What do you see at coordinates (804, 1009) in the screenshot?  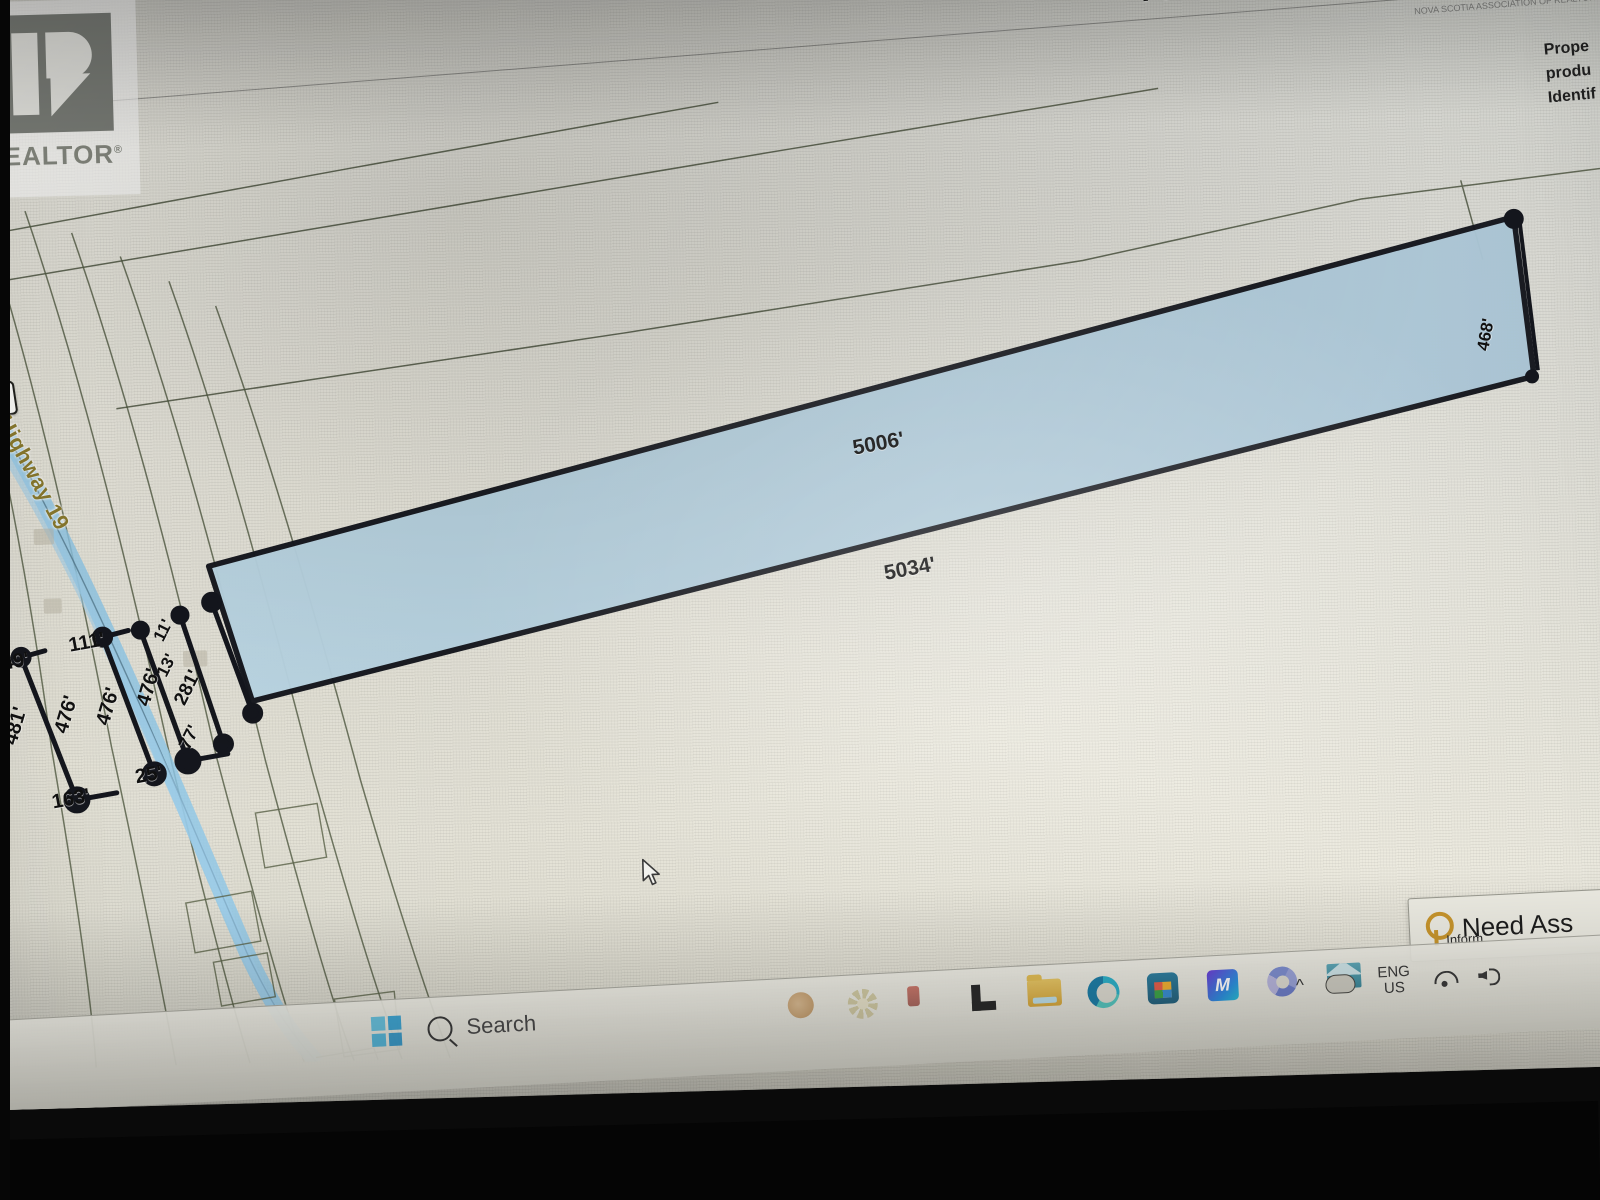 I see `widgets-icon` at bounding box center [804, 1009].